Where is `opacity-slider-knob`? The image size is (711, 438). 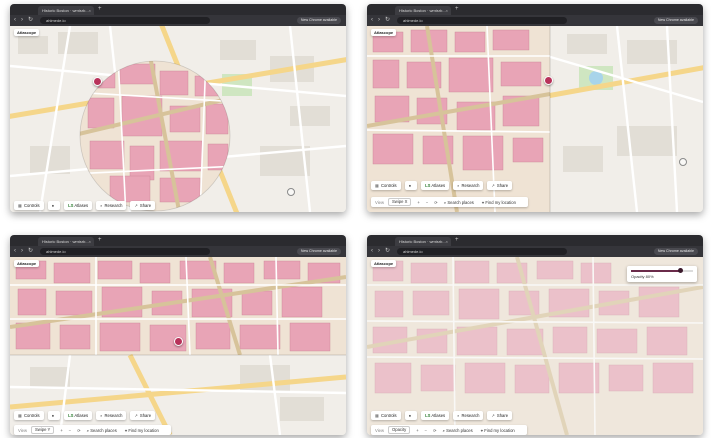
opacity-slider-knob is located at coordinates (681, 270).